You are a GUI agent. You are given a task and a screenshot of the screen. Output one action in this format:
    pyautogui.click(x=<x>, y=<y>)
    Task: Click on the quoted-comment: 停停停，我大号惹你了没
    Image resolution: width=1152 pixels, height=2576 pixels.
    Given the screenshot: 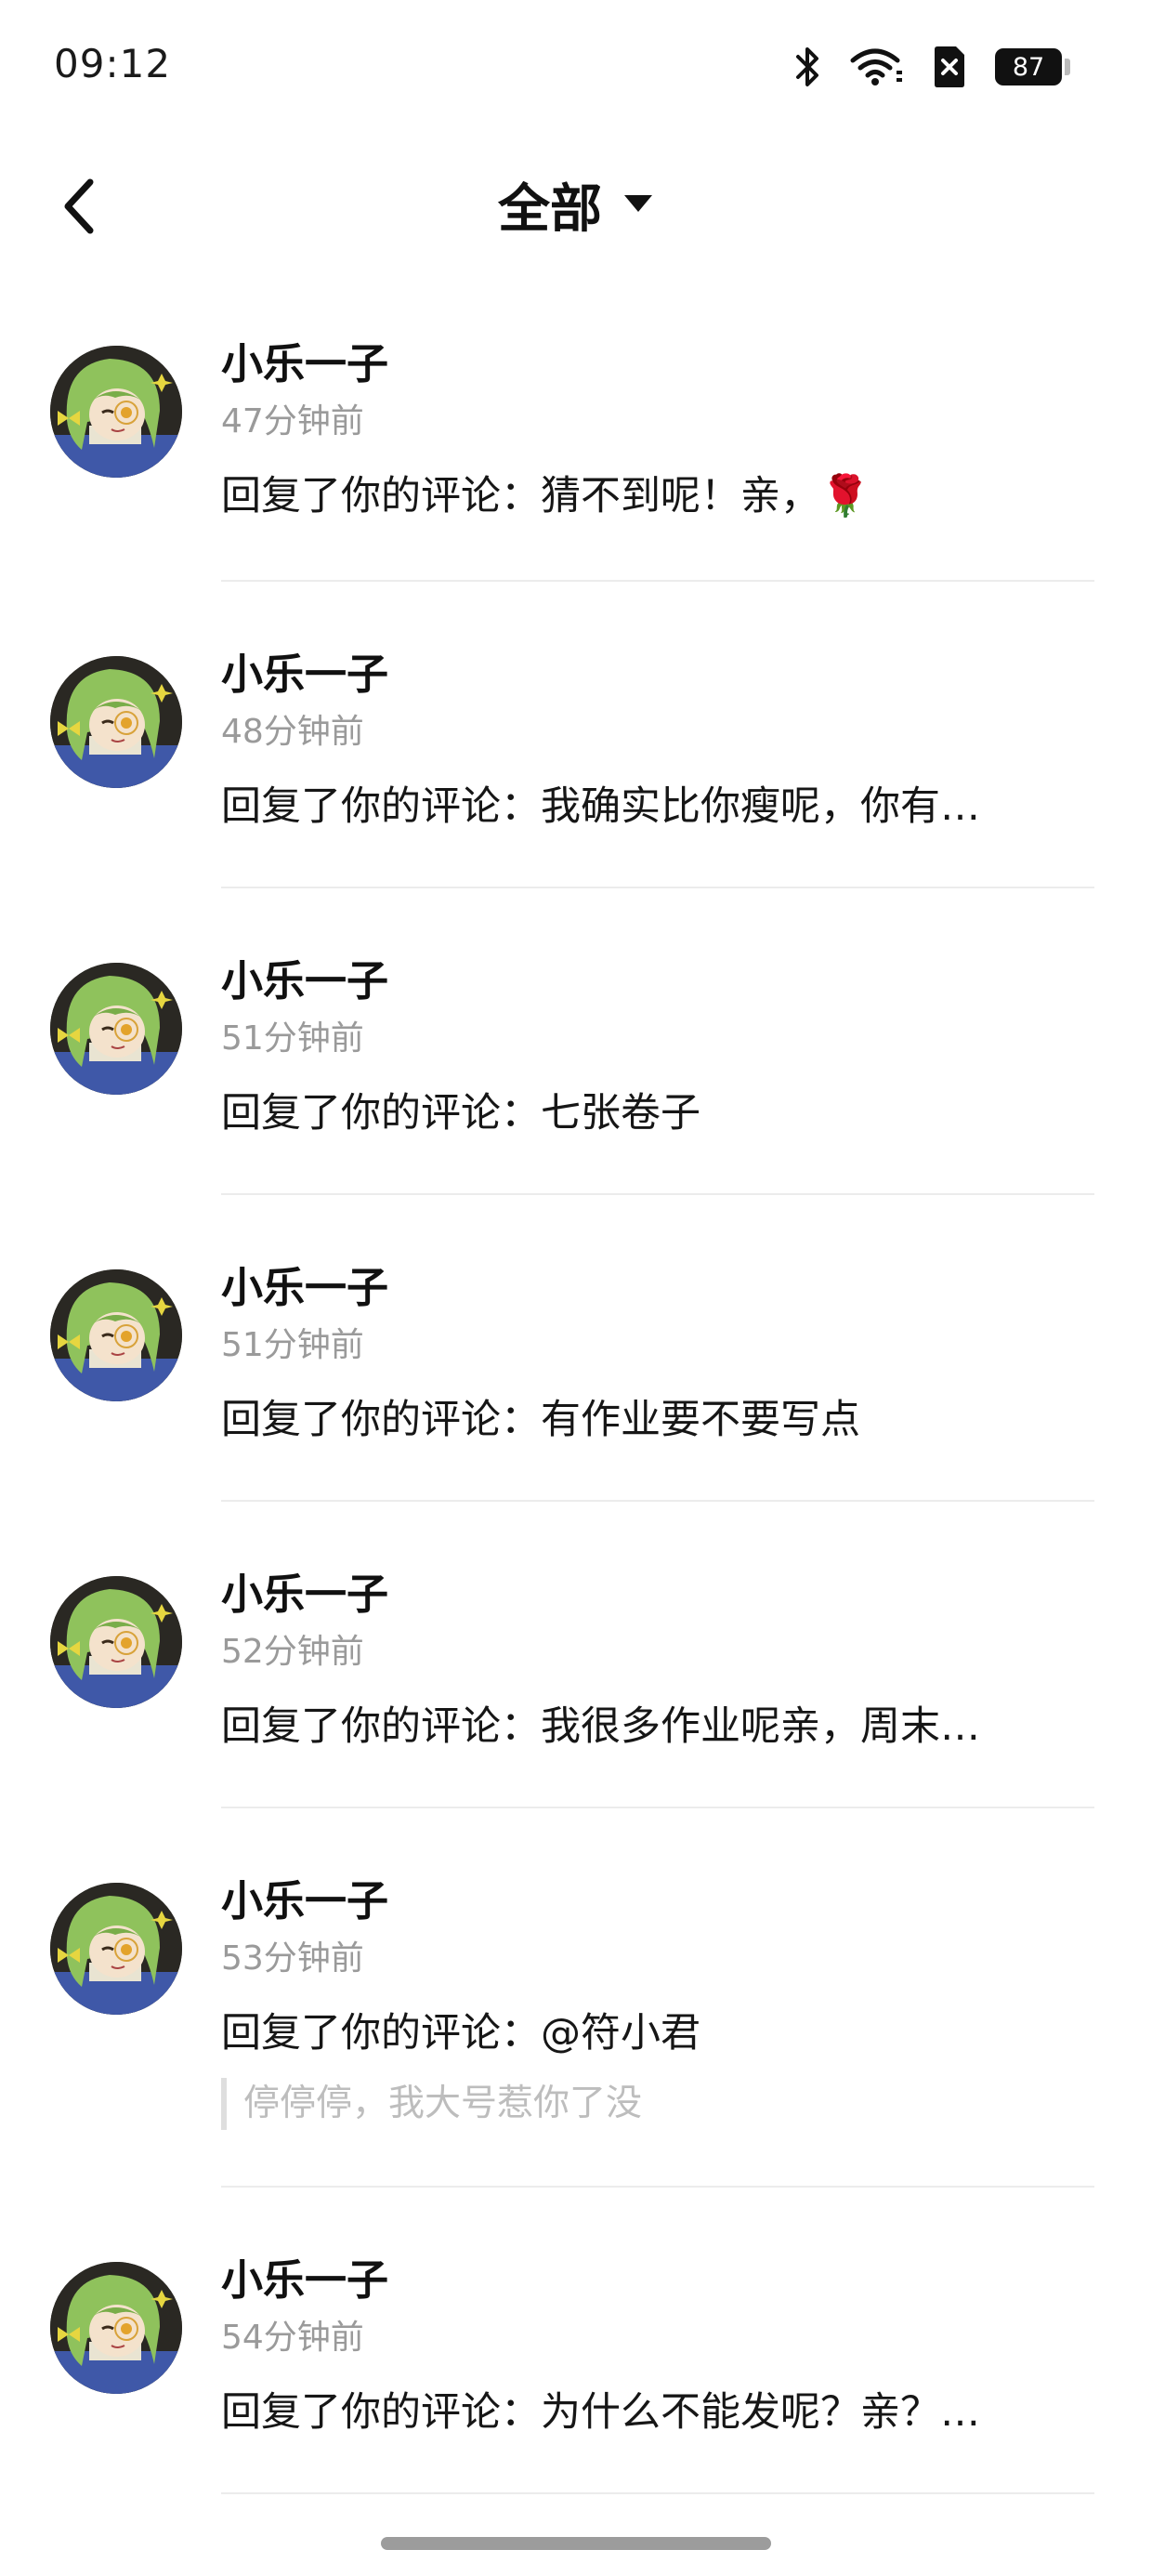 What is the action you would take?
    pyautogui.click(x=657, y=2104)
    